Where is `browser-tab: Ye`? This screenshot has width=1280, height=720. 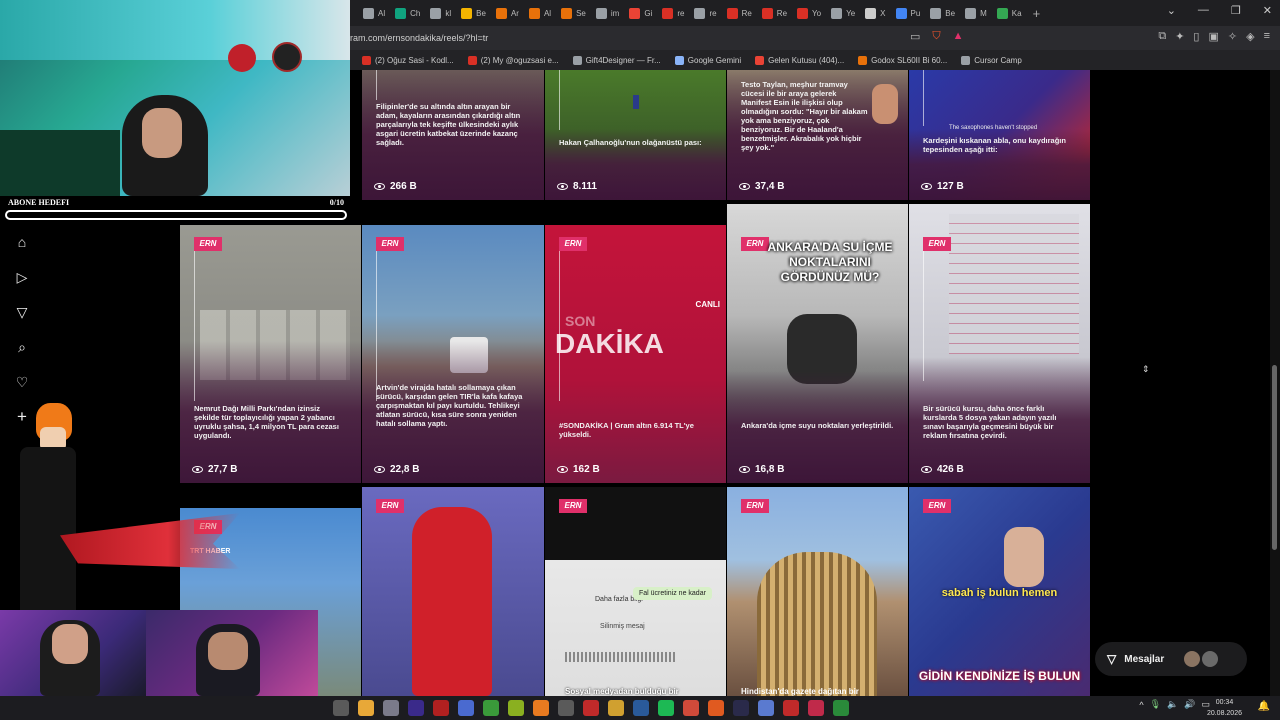
browser-tab: Ye is located at coordinates (843, 13).